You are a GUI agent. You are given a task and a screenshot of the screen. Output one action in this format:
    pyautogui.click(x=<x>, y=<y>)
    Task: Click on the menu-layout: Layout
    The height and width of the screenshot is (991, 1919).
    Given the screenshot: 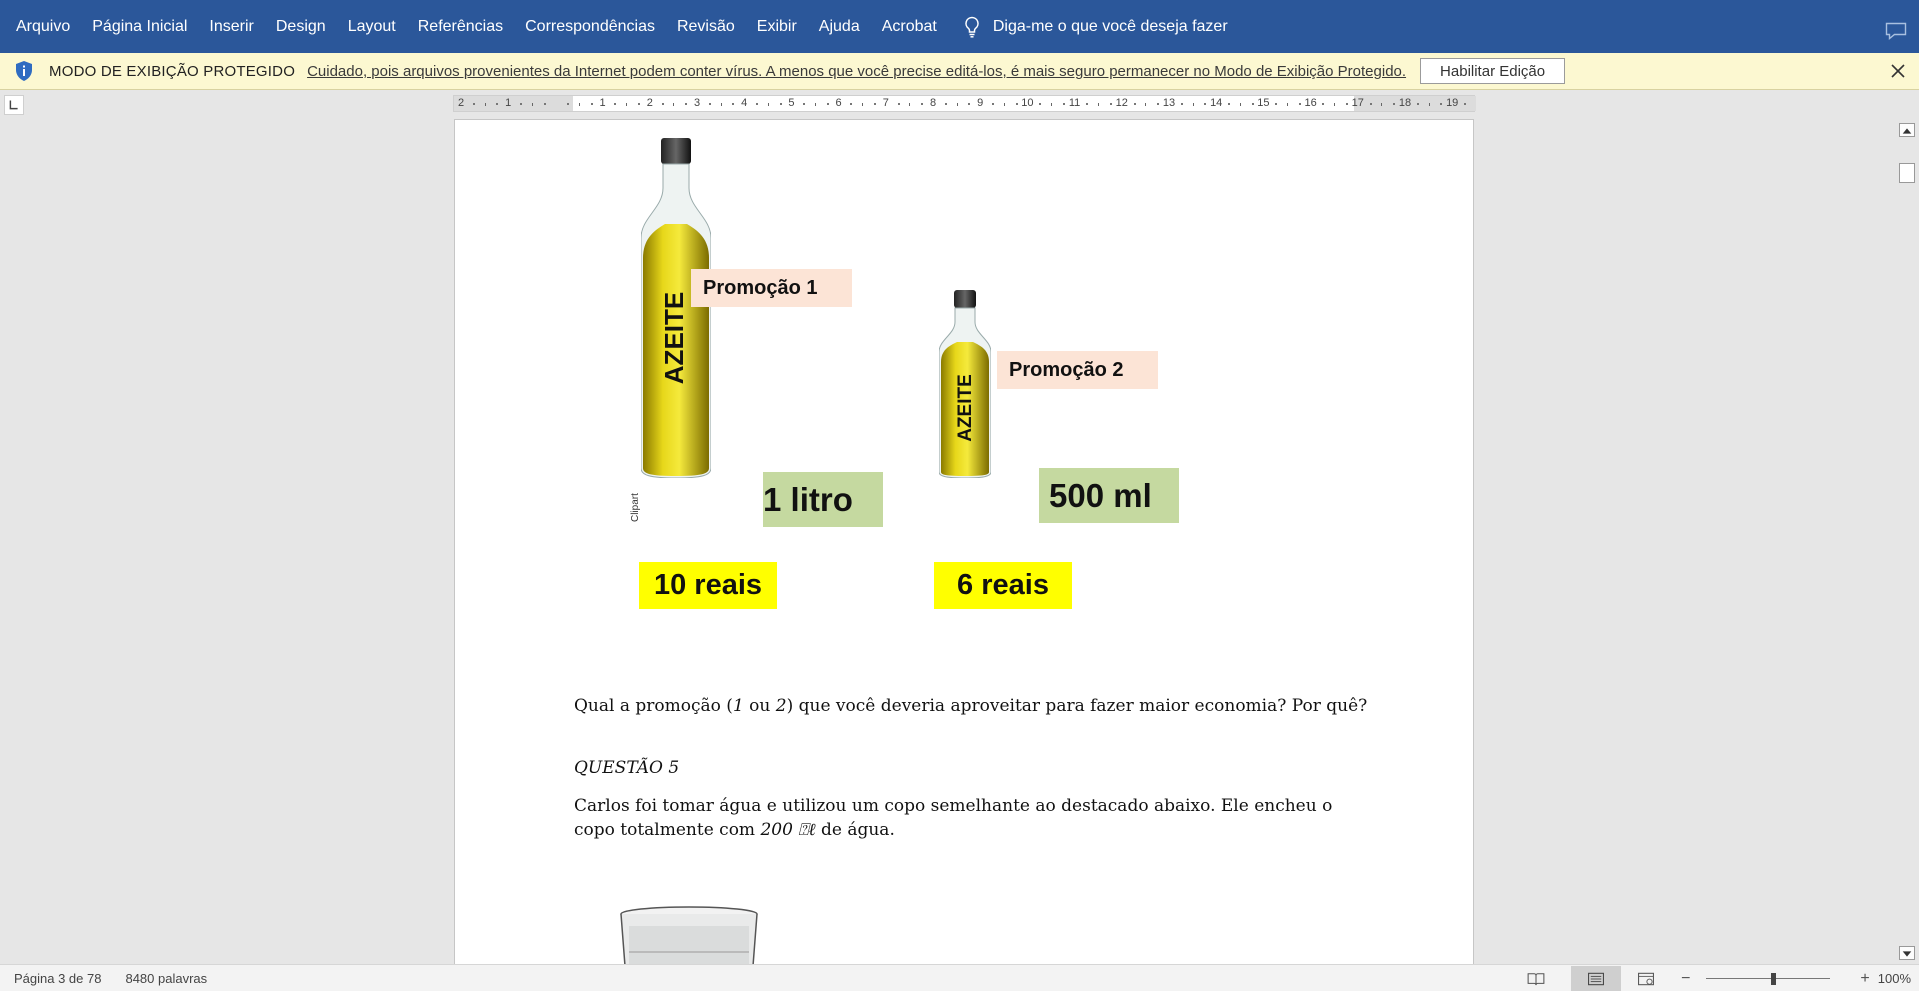 What is the action you would take?
    pyautogui.click(x=372, y=27)
    